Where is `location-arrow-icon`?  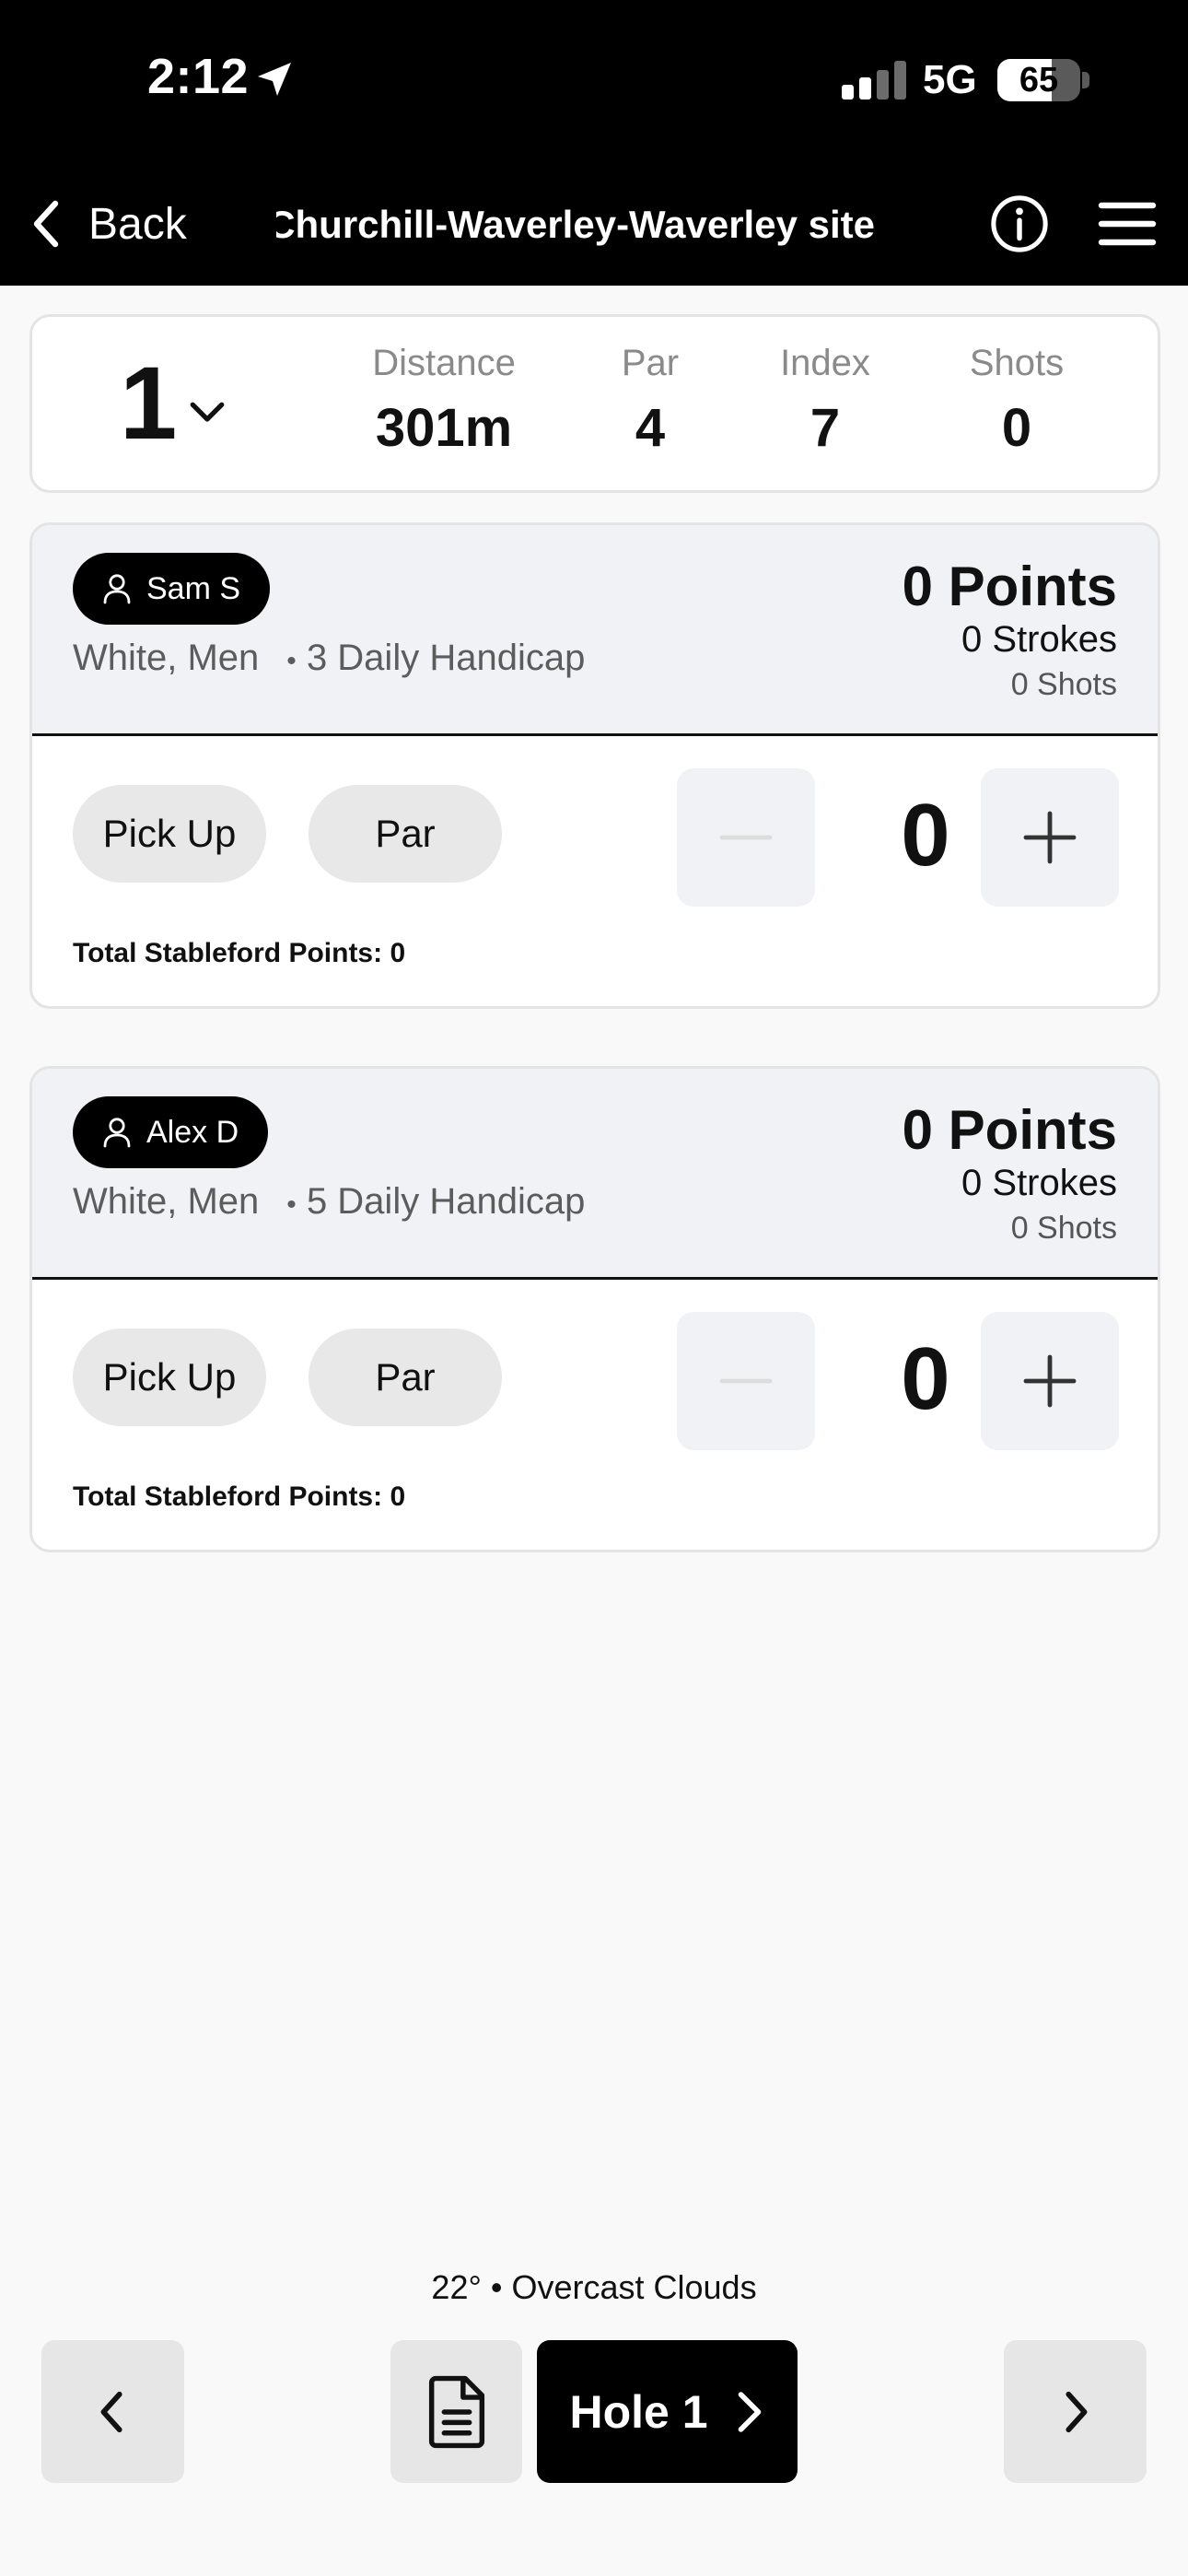
location-arrow-icon is located at coordinates (274, 79).